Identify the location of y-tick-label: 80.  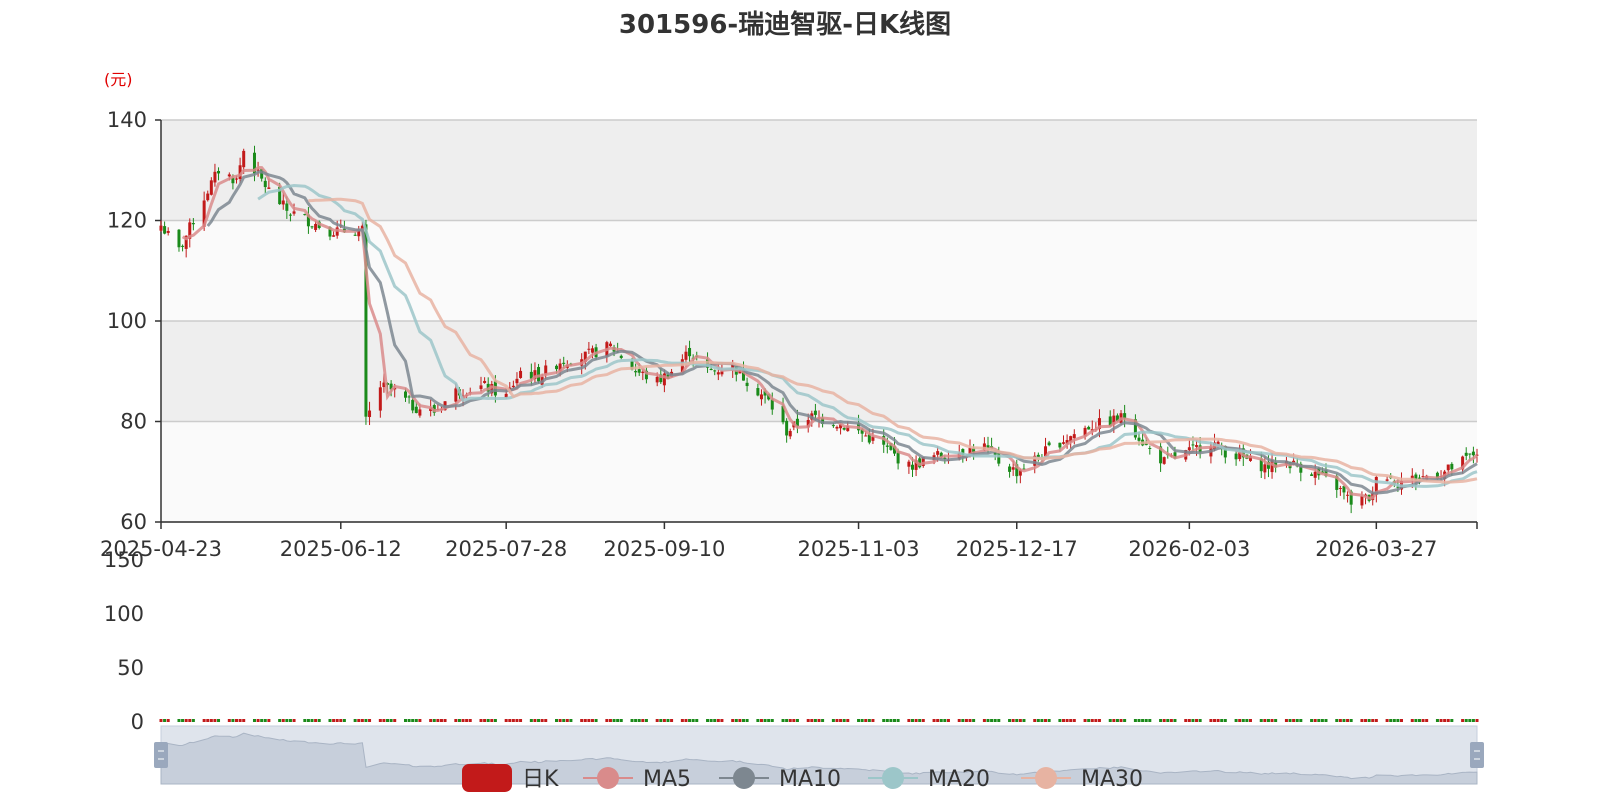
(133, 422).